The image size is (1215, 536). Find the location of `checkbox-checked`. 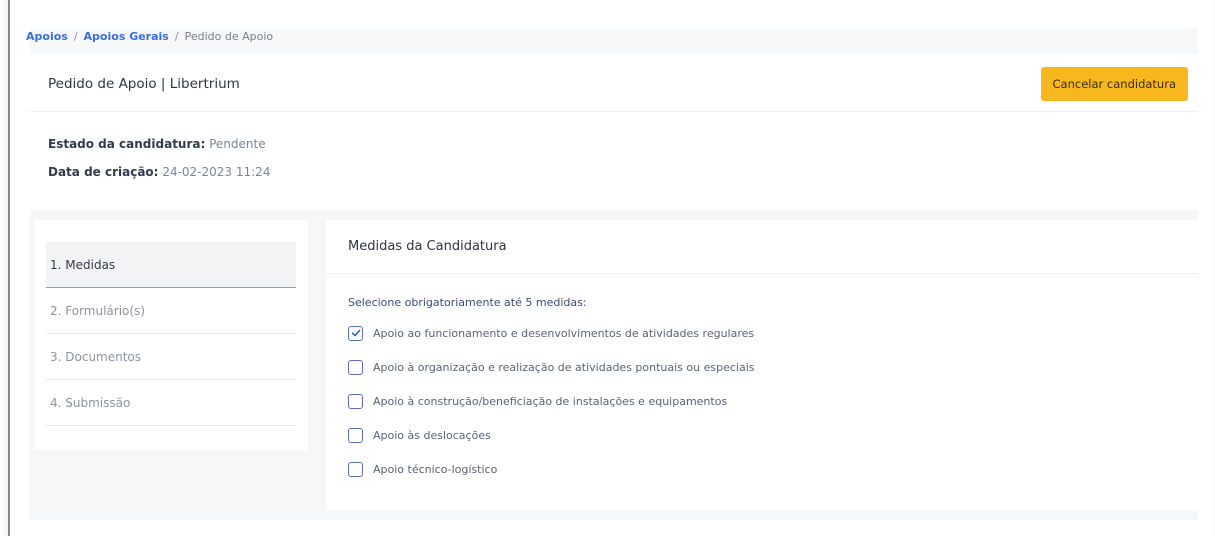

checkbox-checked is located at coordinates (355, 333).